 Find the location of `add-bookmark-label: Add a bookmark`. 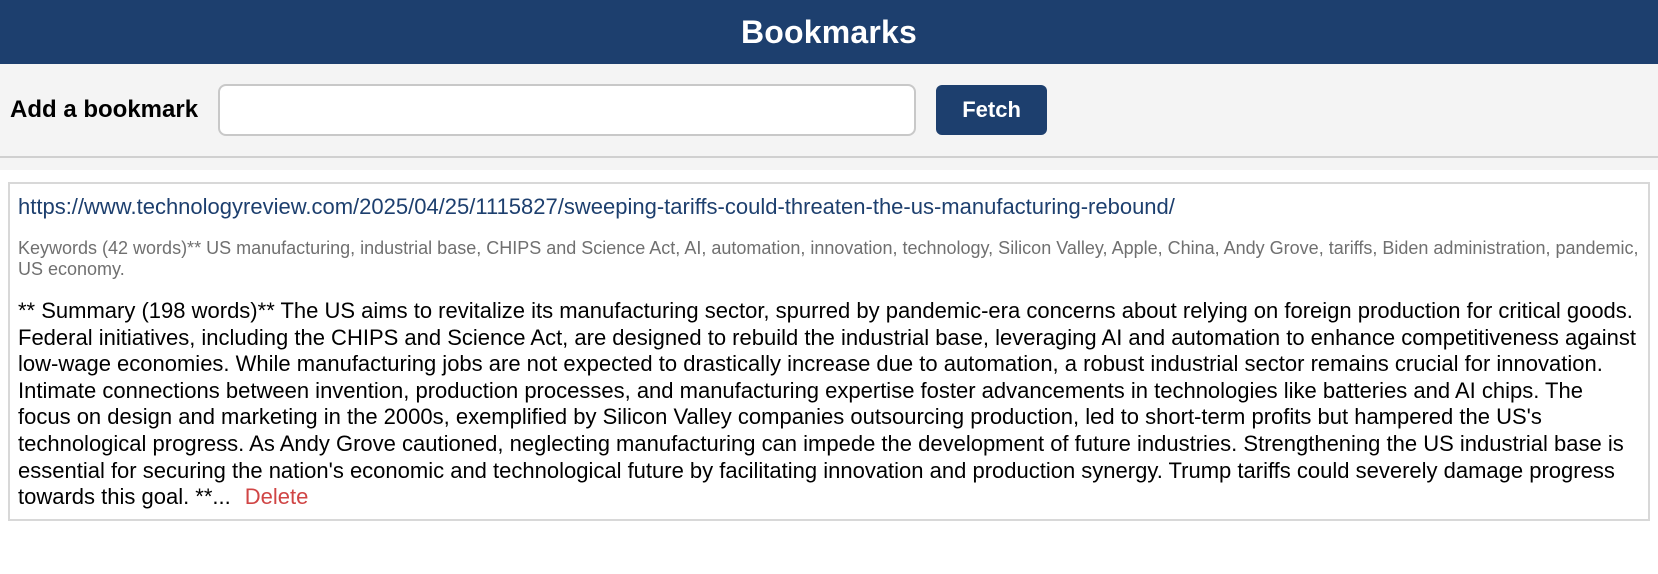

add-bookmark-label: Add a bookmark is located at coordinates (104, 109).